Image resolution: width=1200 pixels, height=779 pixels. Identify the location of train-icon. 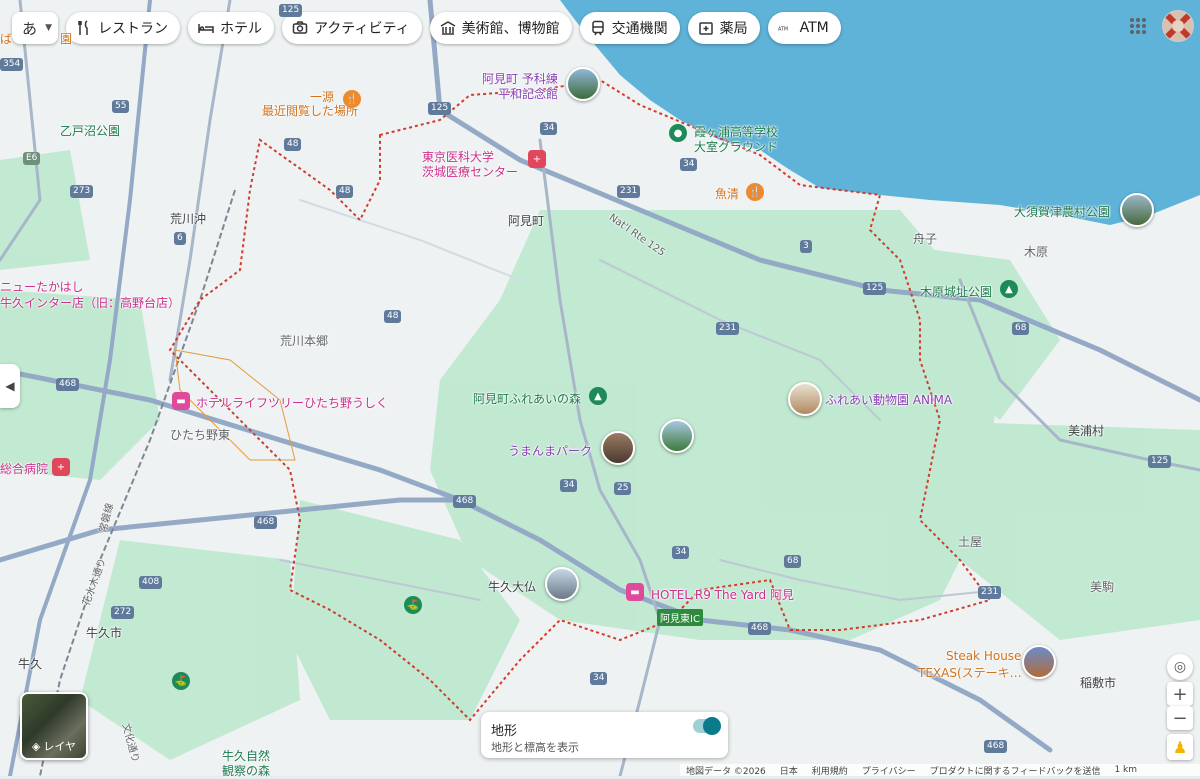
(597, 28).